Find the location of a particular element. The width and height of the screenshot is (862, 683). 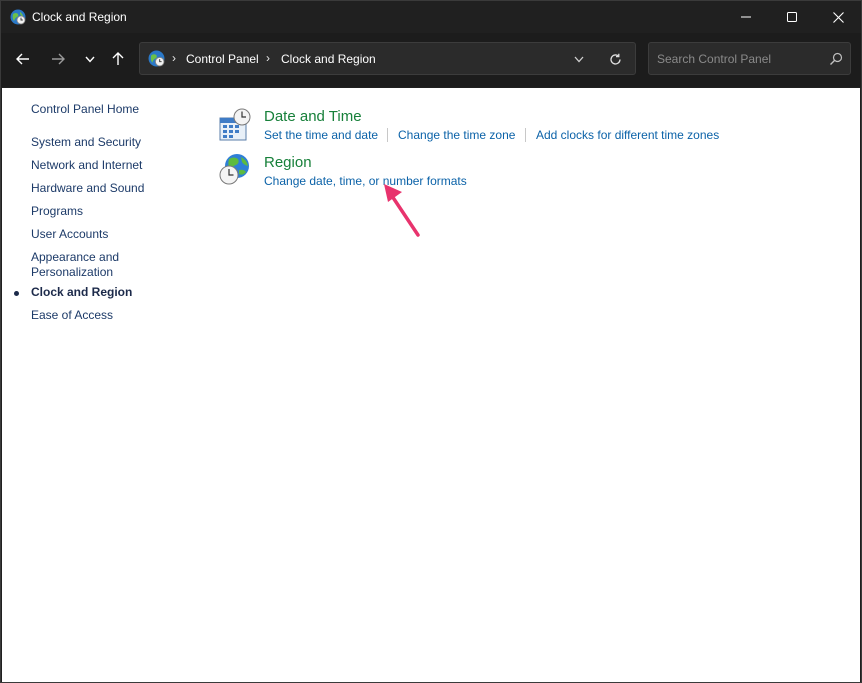

address-history-dropdown is located at coordinates (579, 59).